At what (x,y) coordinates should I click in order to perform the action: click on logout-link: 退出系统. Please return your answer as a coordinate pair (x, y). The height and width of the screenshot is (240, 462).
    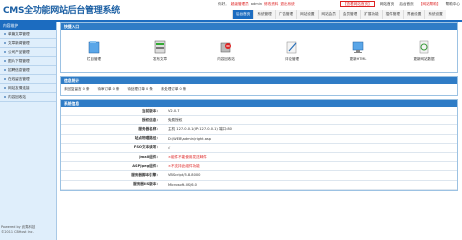
    Looking at the image, I should click on (287, 4).